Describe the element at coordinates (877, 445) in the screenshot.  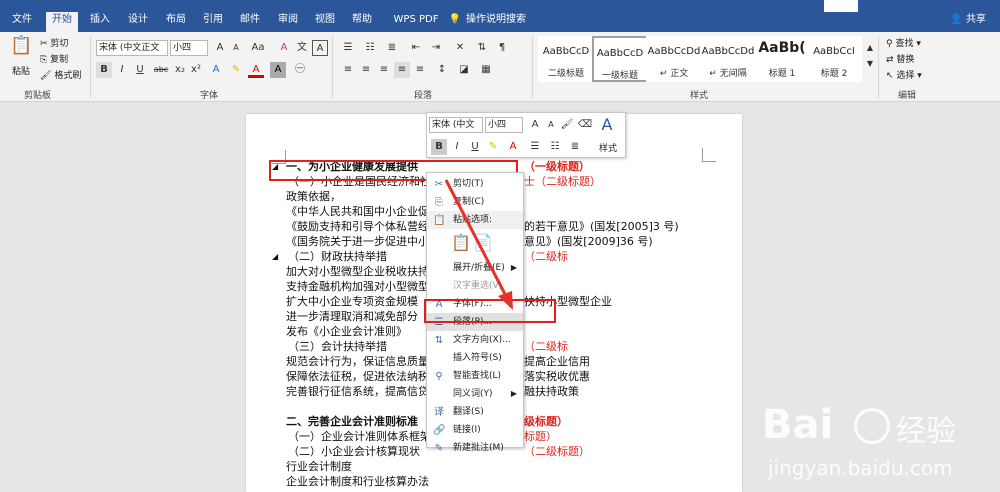
I see `baidu-watermark: Bai 经验 jingyan.baidu.com` at that location.